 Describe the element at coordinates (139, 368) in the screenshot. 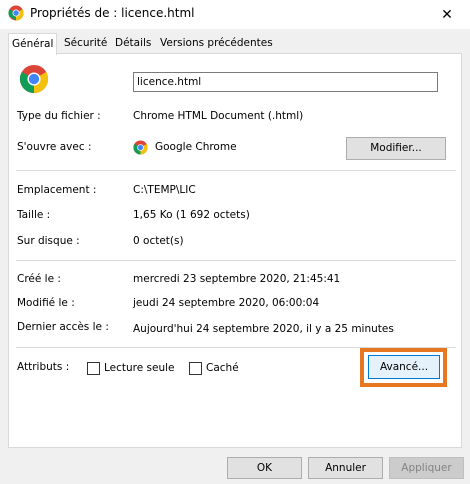

I see `readonly-label: Lecture seule` at that location.